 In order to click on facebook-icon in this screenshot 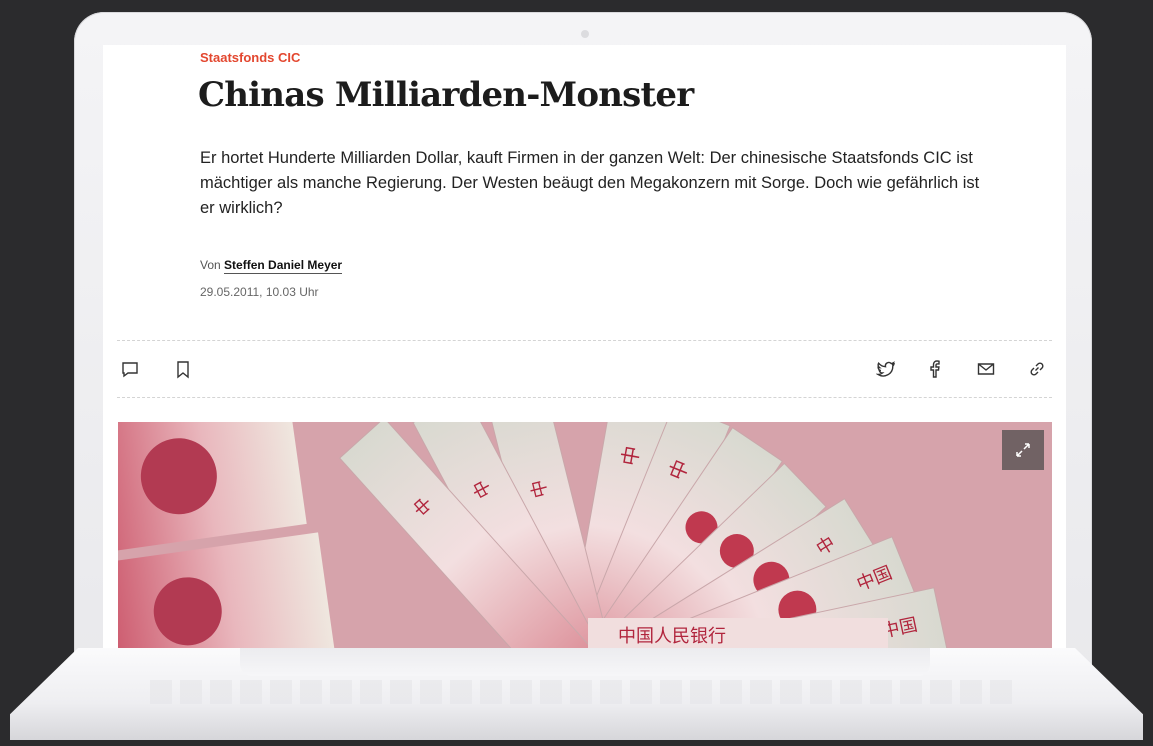, I will do `click(935, 369)`.